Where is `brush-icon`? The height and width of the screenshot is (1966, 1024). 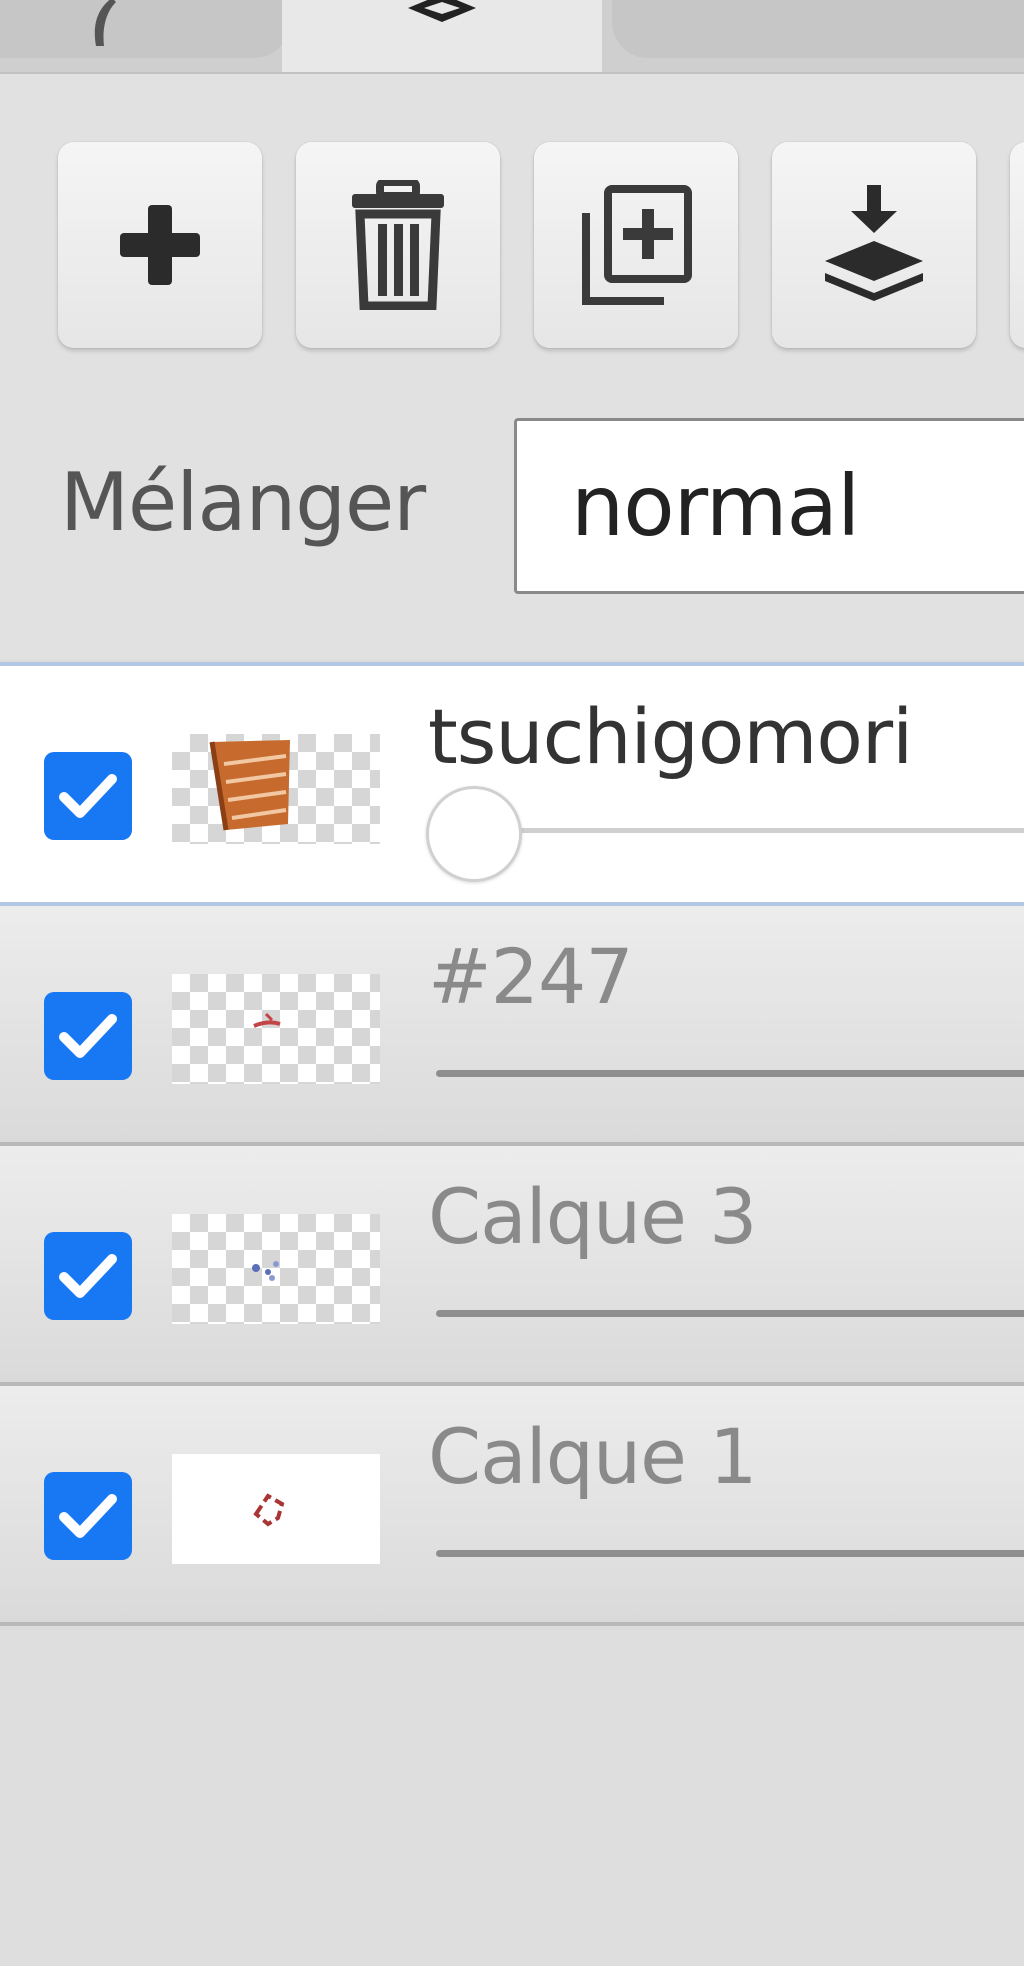
brush-icon is located at coordinates (105, 23).